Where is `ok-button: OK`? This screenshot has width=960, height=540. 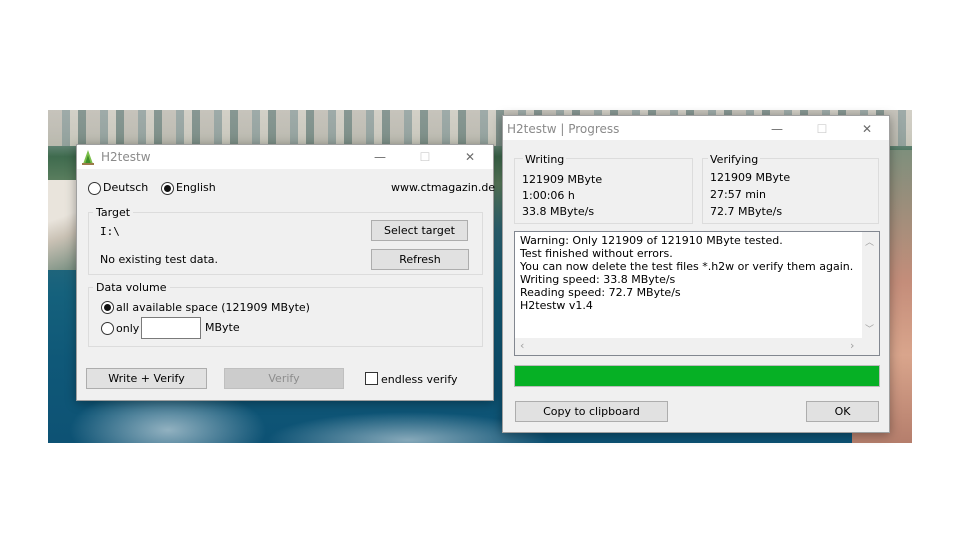
ok-button: OK is located at coordinates (842, 411).